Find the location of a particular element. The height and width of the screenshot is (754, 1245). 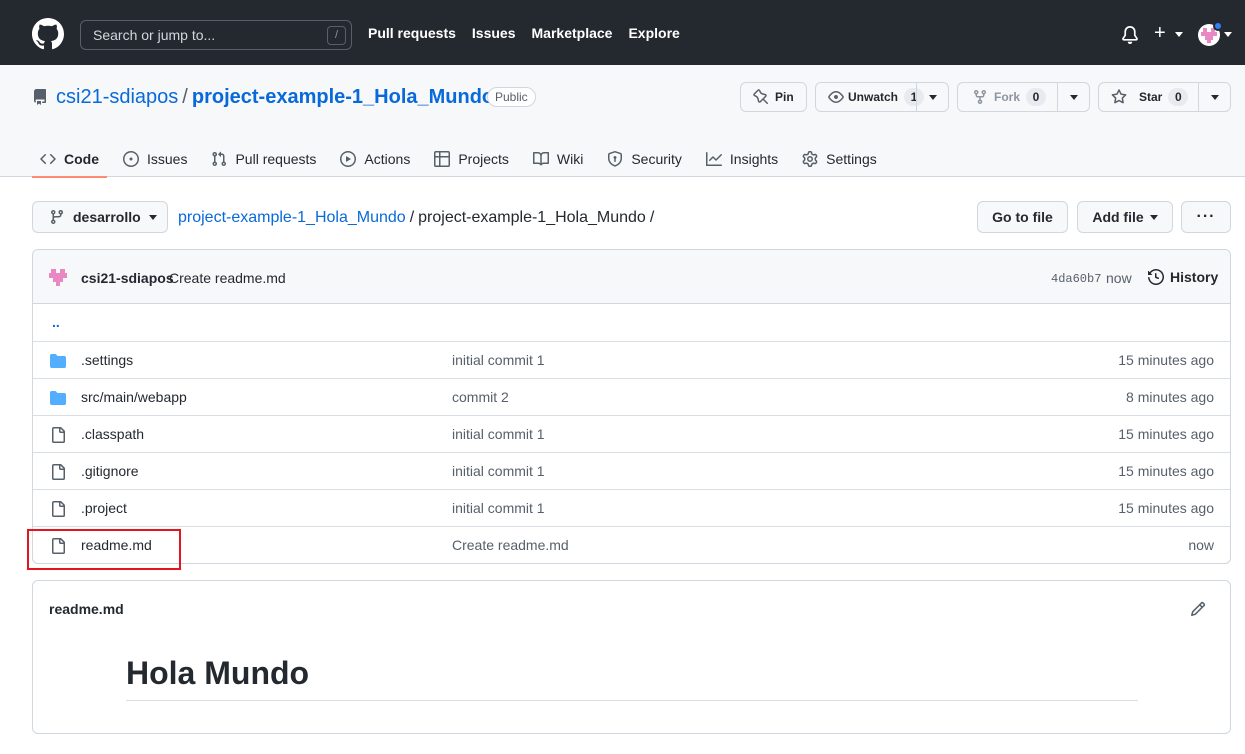

file-commit-message: commit 2 is located at coordinates (480, 397).